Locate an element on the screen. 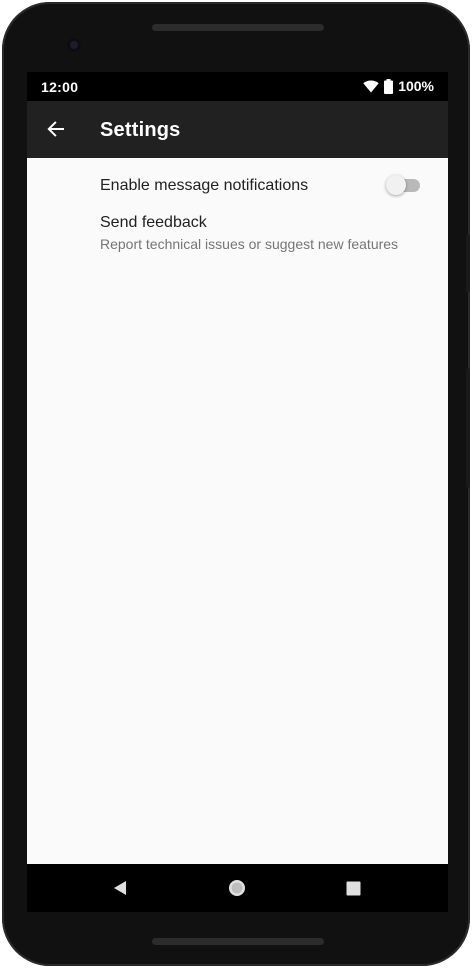 The image size is (474, 969). status-icons: 100% is located at coordinates (398, 86).